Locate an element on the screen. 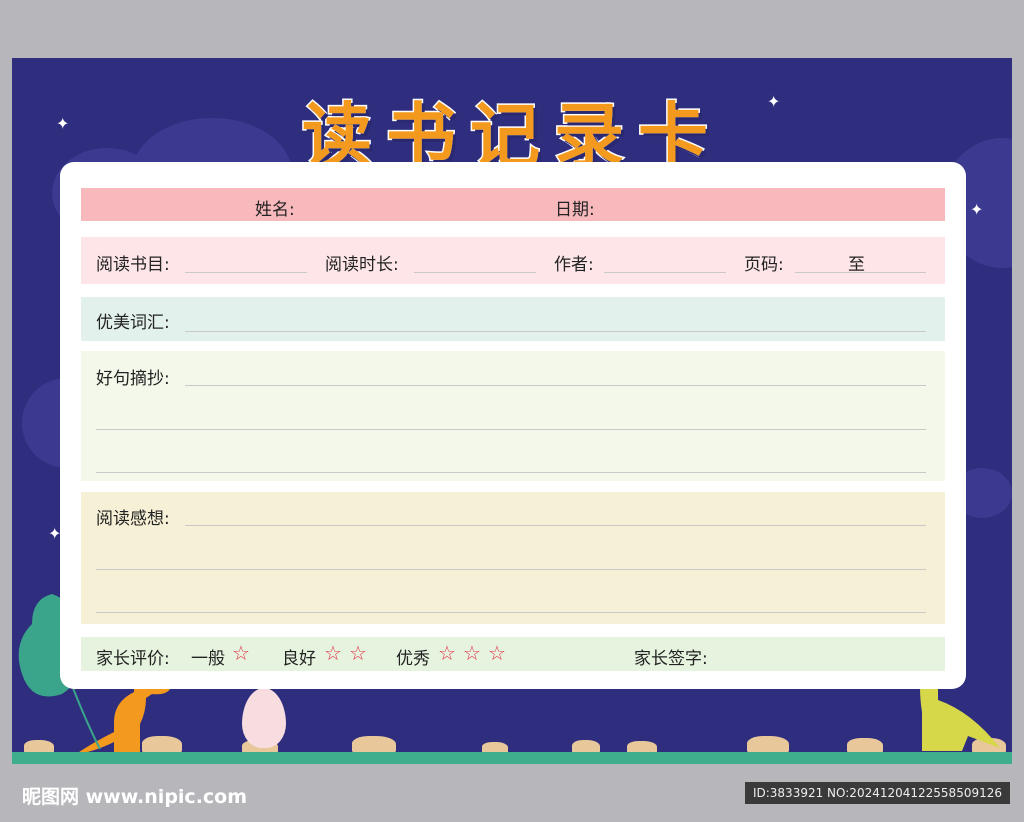 The width and height of the screenshot is (1024, 822). vocab-field is located at coordinates (555, 331).